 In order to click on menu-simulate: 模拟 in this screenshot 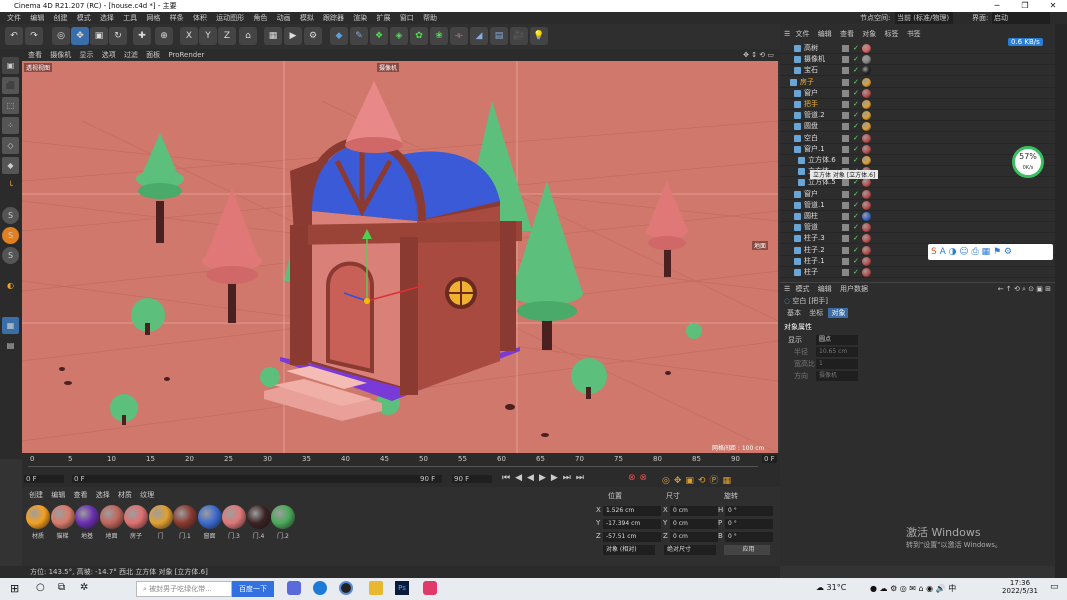, I will do `click(307, 18)`.